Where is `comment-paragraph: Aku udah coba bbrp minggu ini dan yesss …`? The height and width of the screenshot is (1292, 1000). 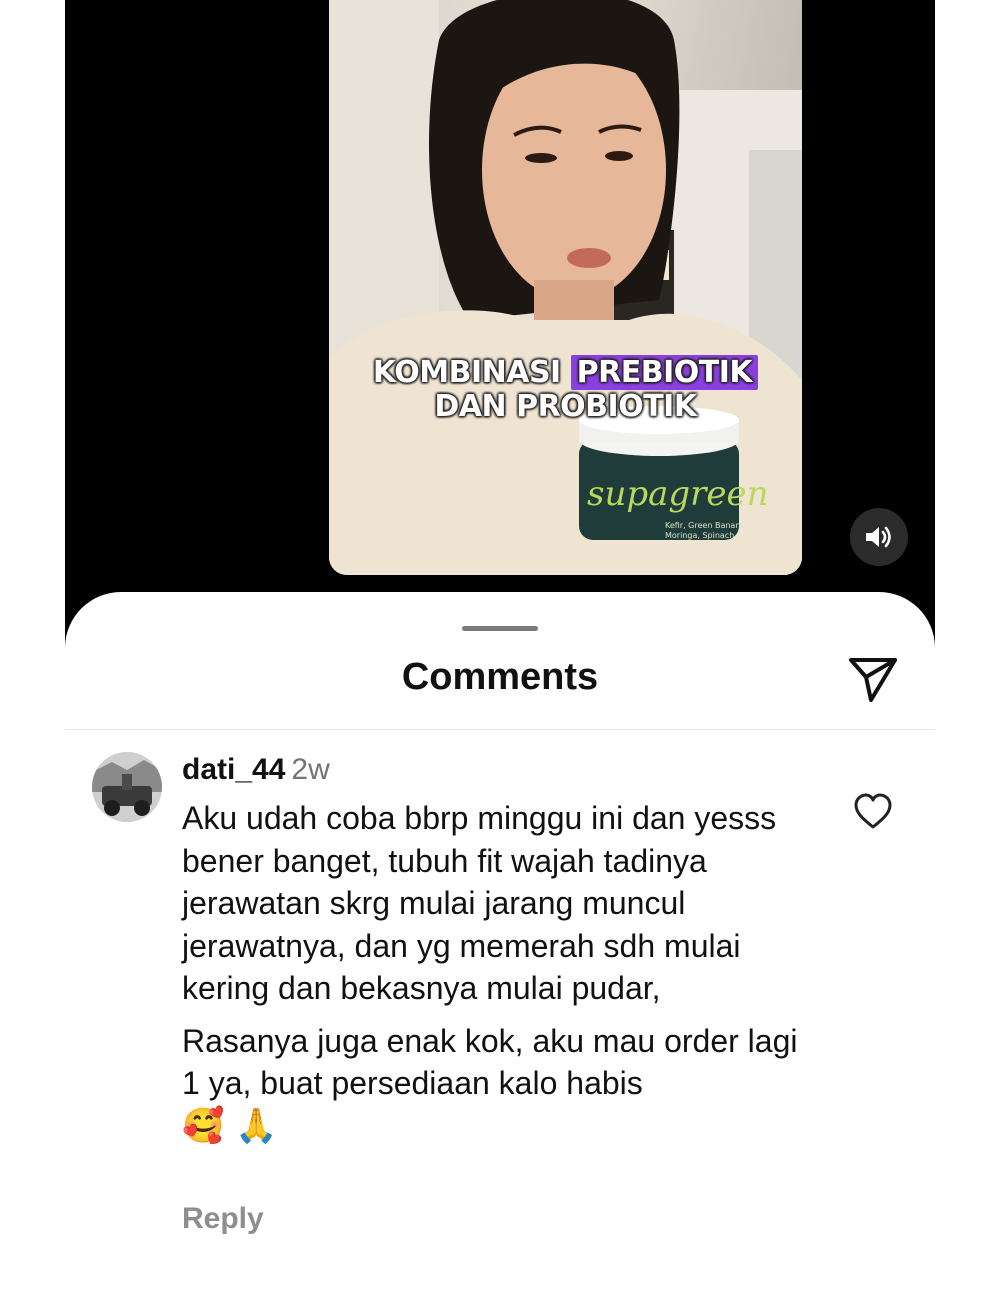 comment-paragraph: Aku udah coba bbrp minggu ini dan yesss … is located at coordinates (479, 903).